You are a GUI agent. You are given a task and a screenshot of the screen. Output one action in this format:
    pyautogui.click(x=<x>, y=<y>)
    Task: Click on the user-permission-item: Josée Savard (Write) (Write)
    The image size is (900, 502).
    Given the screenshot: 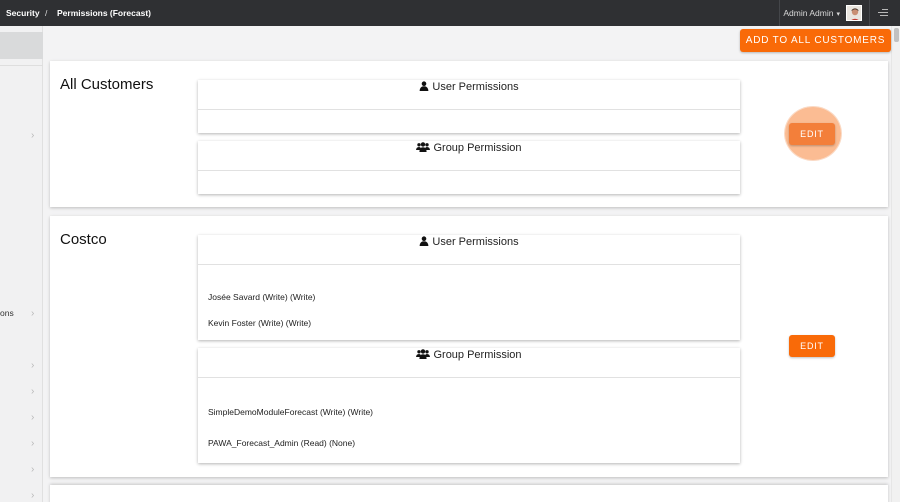 What is the action you would take?
    pyautogui.click(x=262, y=297)
    